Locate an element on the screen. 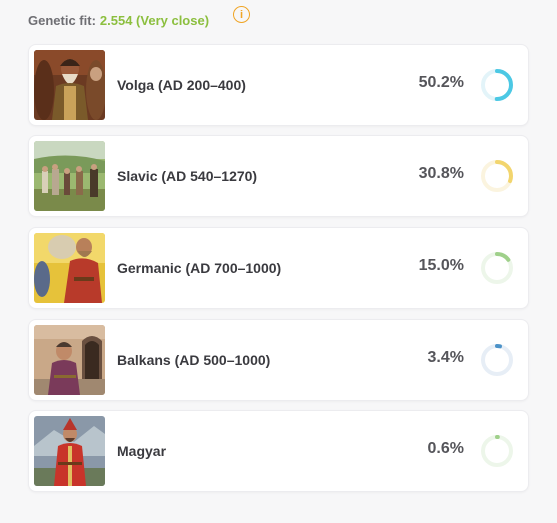  volga-warrior-image is located at coordinates (69, 85).